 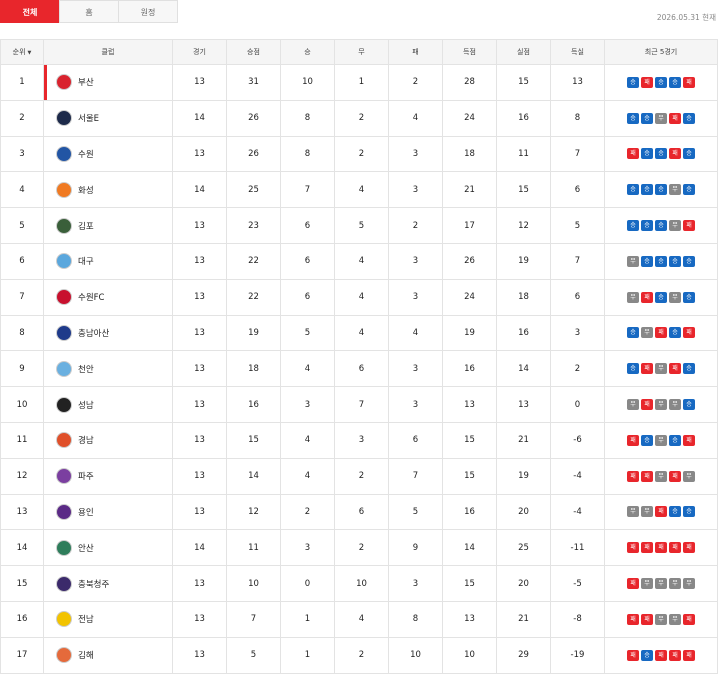 I want to click on tab-away: 원정, so click(x=148, y=11).